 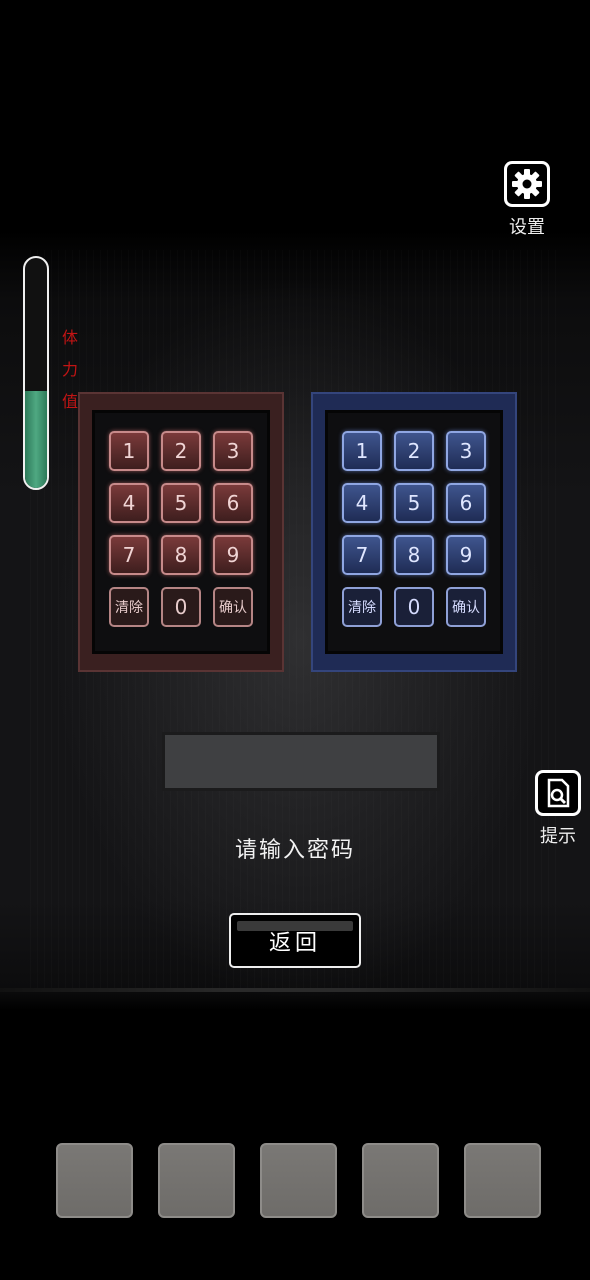 What do you see at coordinates (181, 607) in the screenshot?
I see `red-key-11: 0` at bounding box center [181, 607].